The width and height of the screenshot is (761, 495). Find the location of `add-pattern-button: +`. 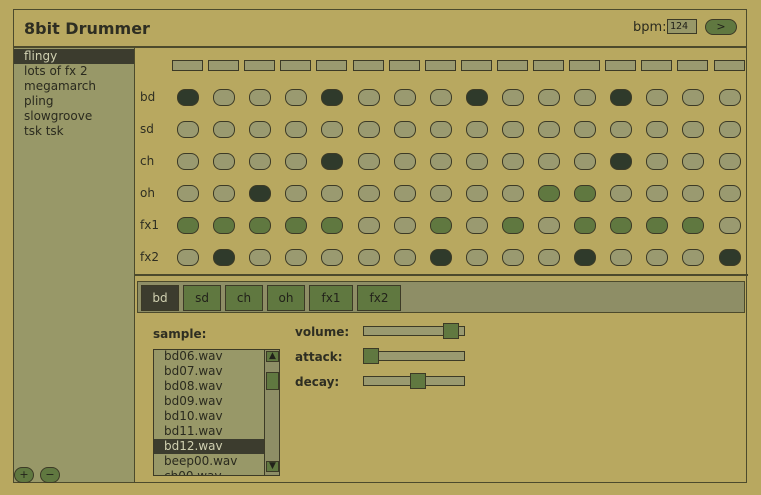

add-pattern-button: + is located at coordinates (24, 475).